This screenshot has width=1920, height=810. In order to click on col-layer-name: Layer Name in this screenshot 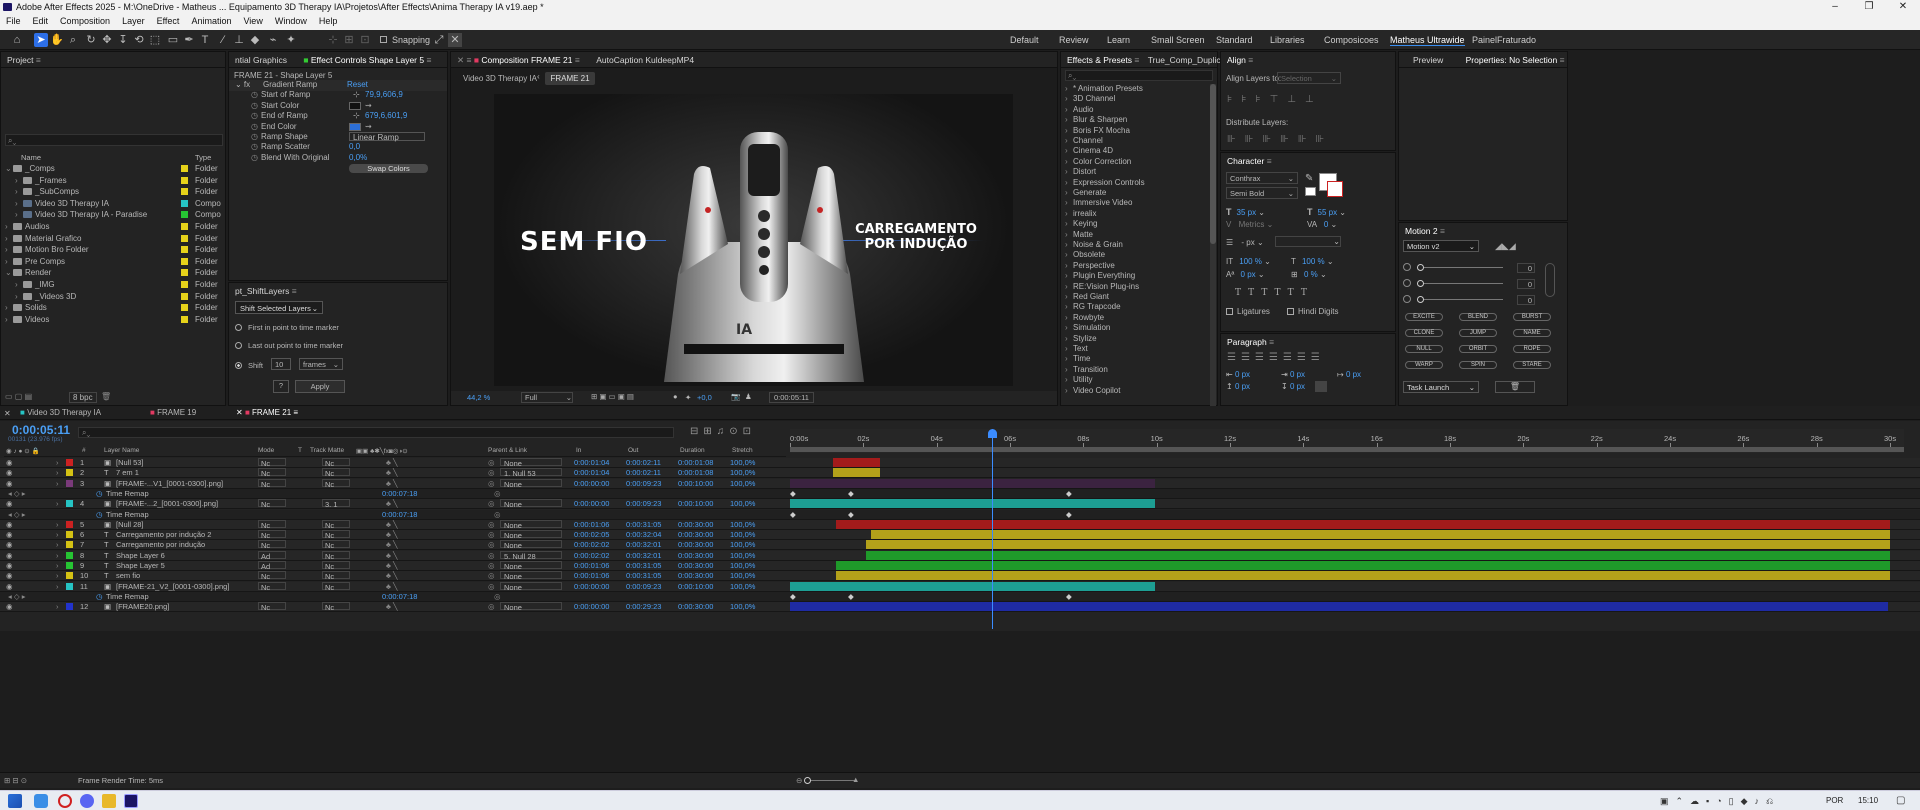, I will do `click(121, 450)`.